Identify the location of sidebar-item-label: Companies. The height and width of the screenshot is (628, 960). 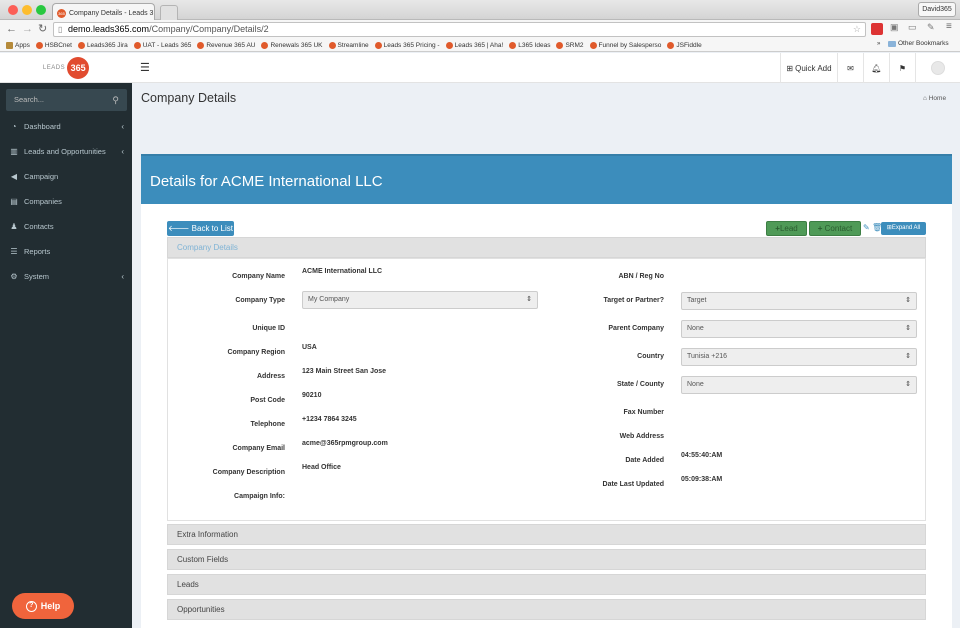
(43, 201).